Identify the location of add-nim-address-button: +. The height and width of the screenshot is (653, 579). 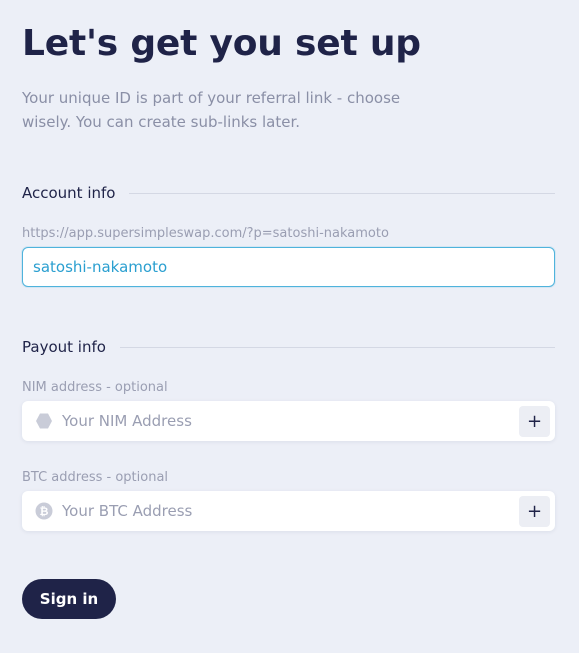
(534, 421).